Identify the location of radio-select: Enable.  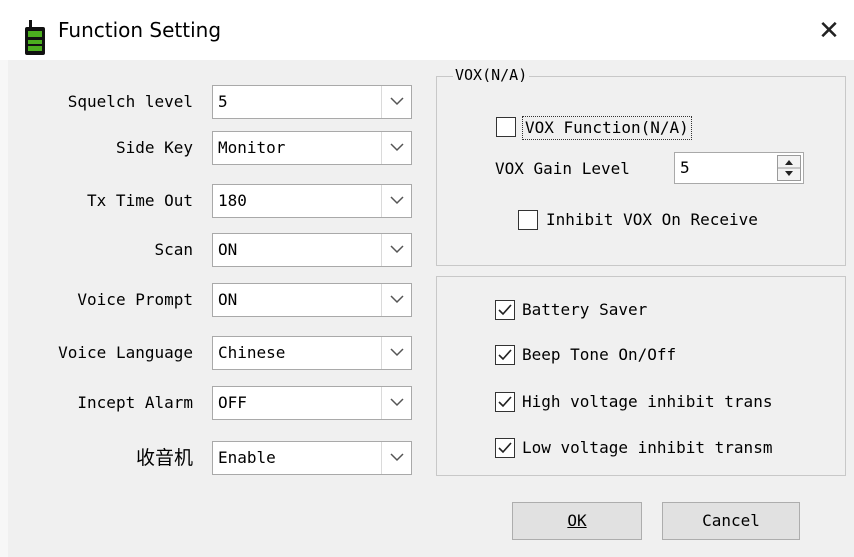
(312, 458).